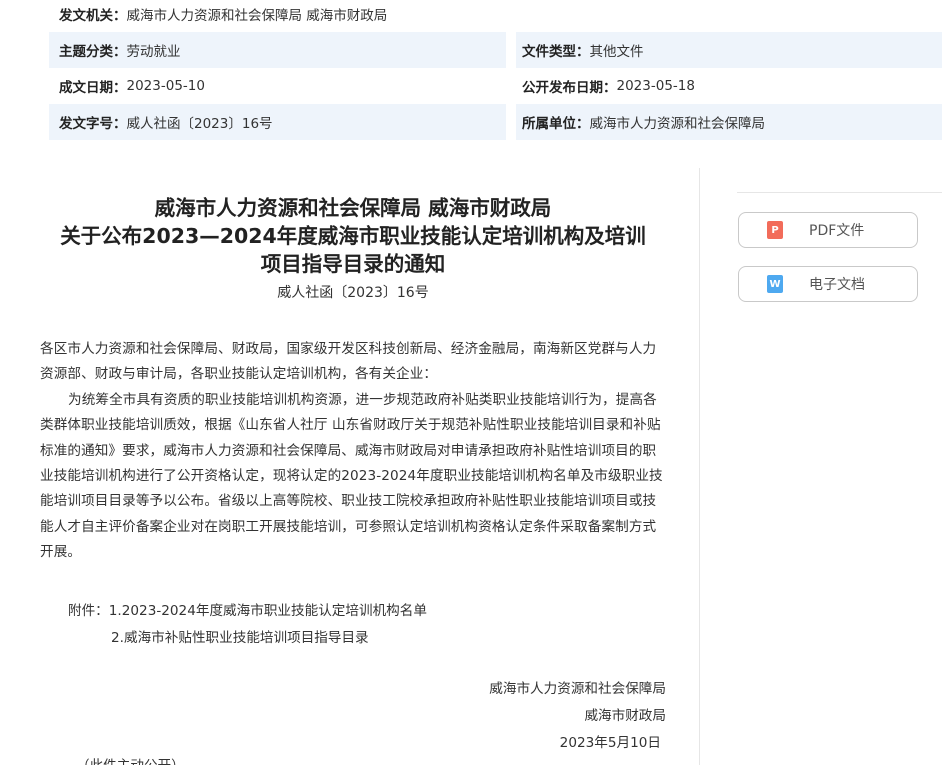 The width and height of the screenshot is (942, 765). Describe the element at coordinates (577, 716) in the screenshot. I see `signature-block: 威海市人力资源和社会保障局 威海市财政局 2023年5月10日` at that location.